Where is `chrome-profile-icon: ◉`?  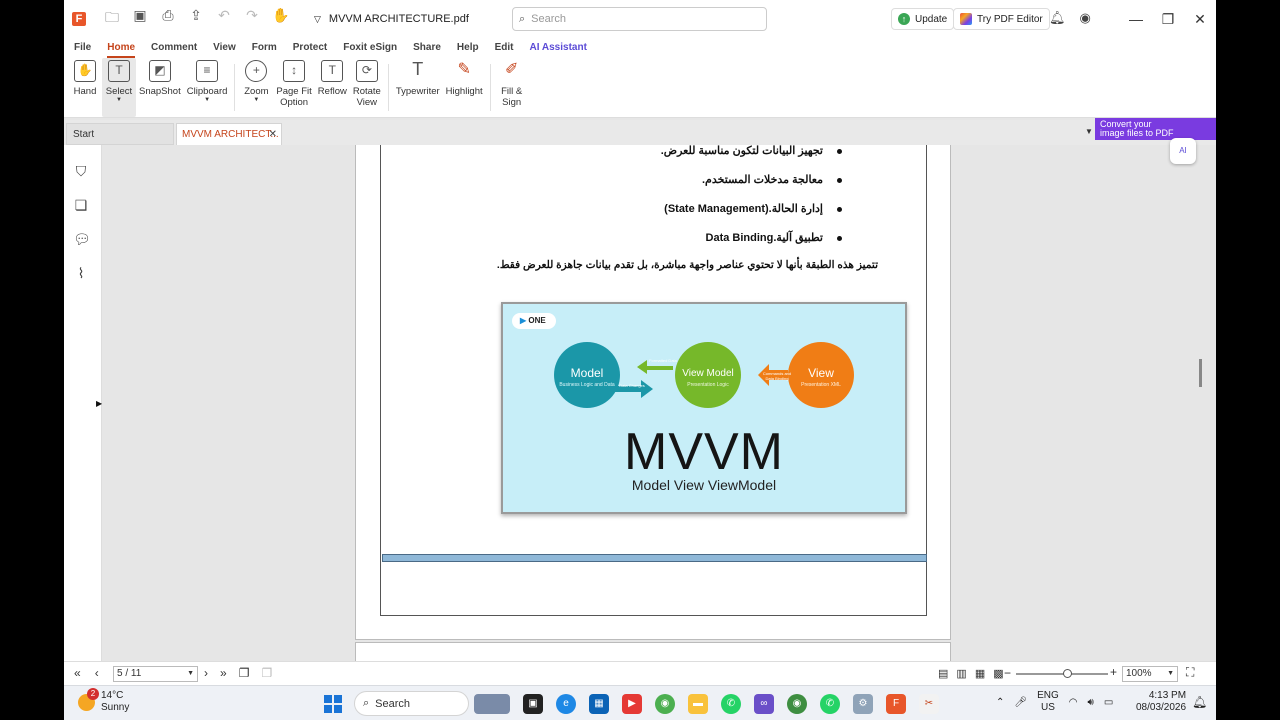 chrome-profile-icon: ◉ is located at coordinates (797, 704).